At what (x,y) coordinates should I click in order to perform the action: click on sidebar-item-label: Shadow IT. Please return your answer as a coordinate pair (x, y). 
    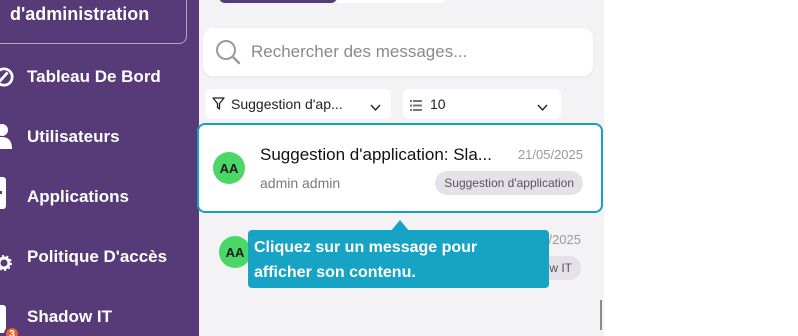
    Looking at the image, I should click on (69, 316).